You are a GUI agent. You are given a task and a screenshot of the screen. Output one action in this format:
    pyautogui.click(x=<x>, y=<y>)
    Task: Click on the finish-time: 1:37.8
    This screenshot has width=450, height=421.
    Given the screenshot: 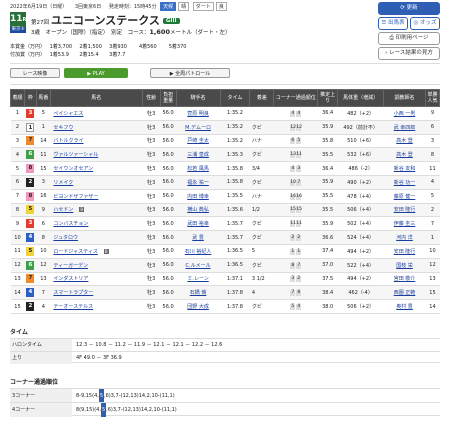 What is the action you would take?
    pyautogui.click(x=235, y=293)
    